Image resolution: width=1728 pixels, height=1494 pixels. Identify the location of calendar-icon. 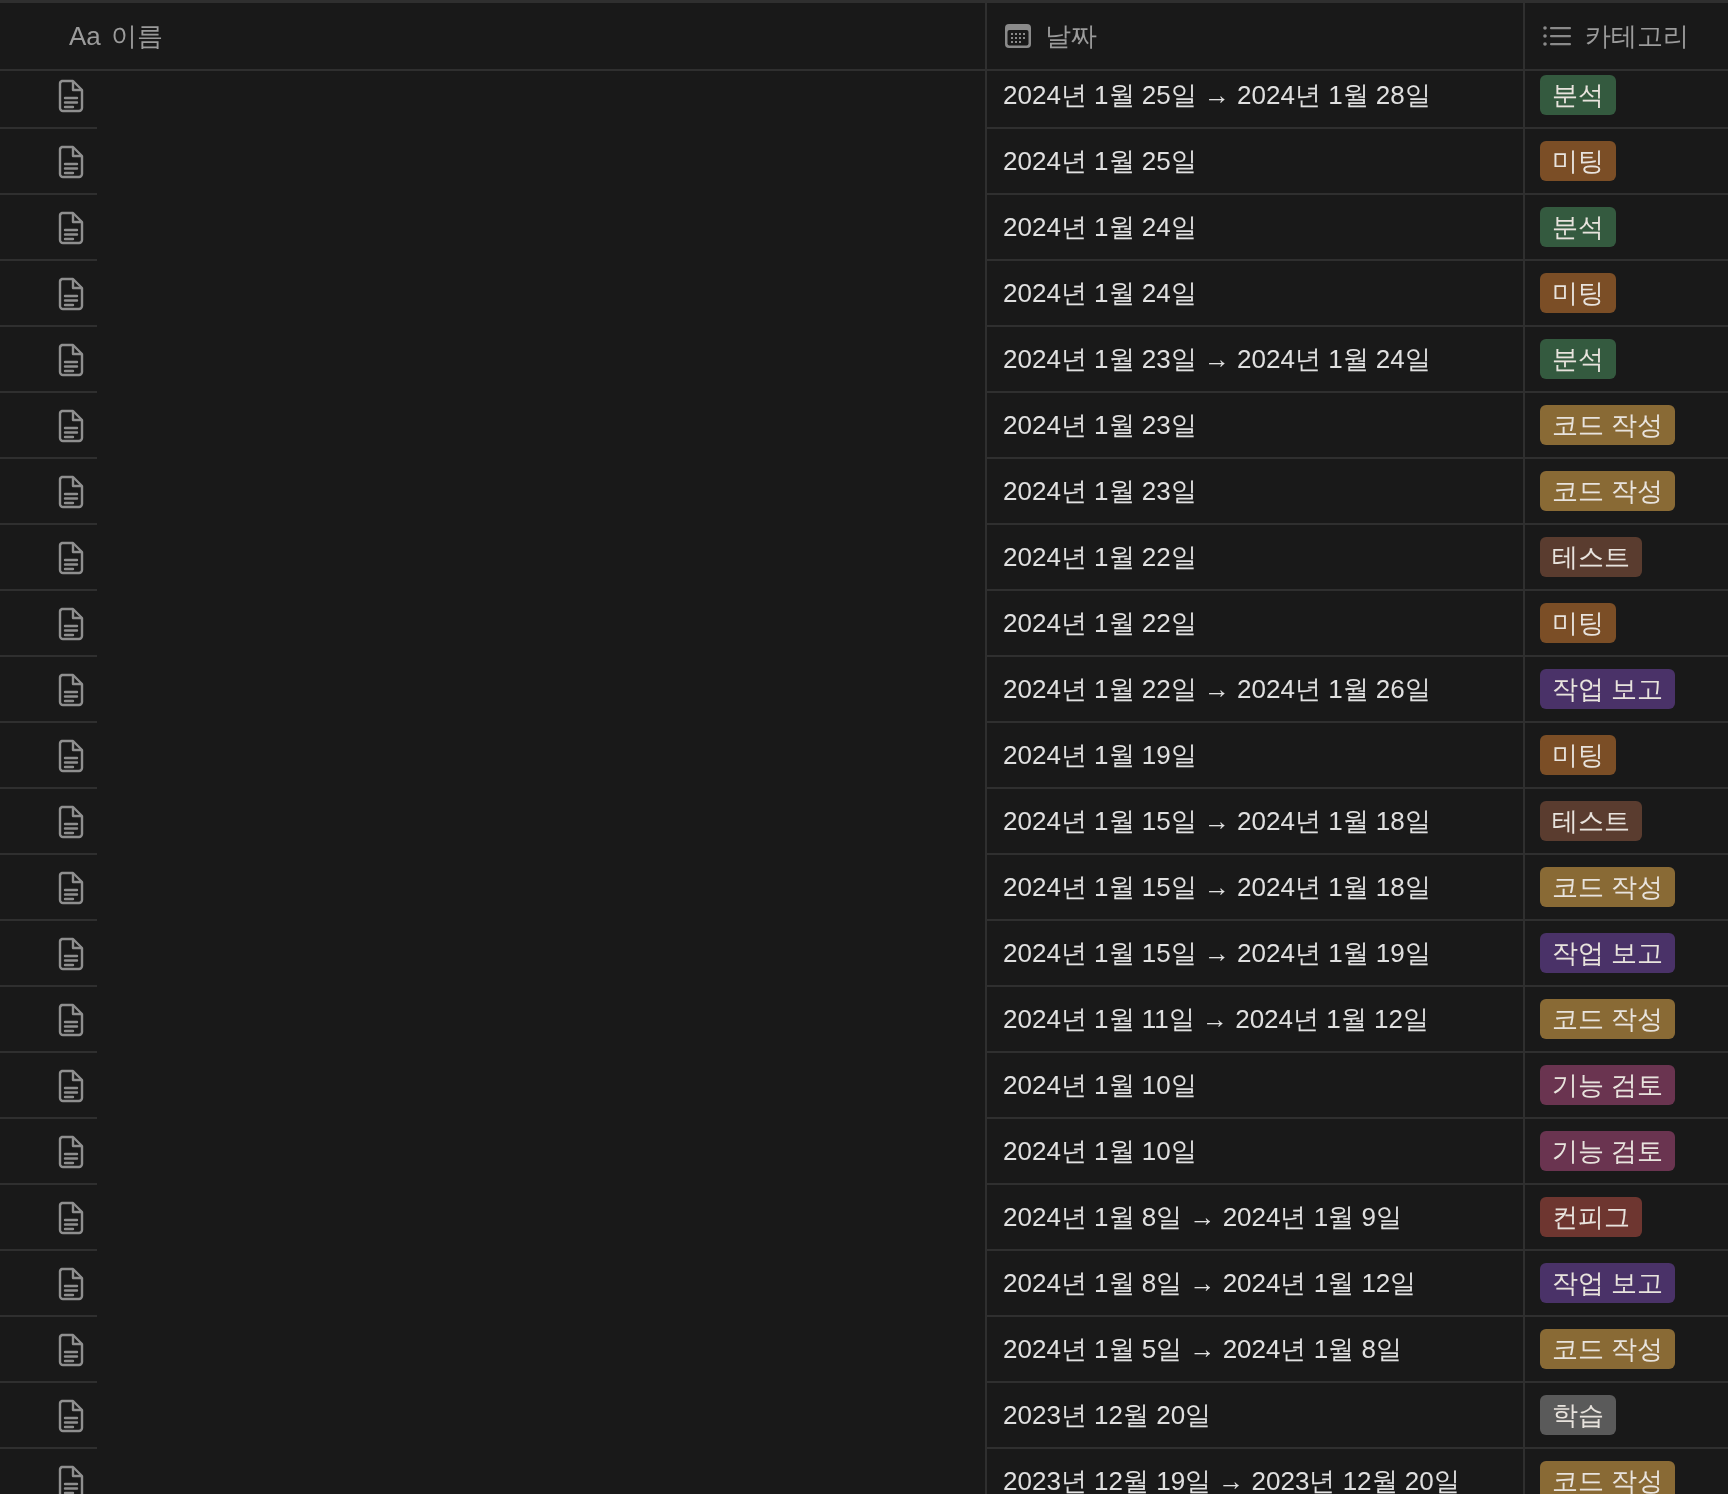
(1018, 36).